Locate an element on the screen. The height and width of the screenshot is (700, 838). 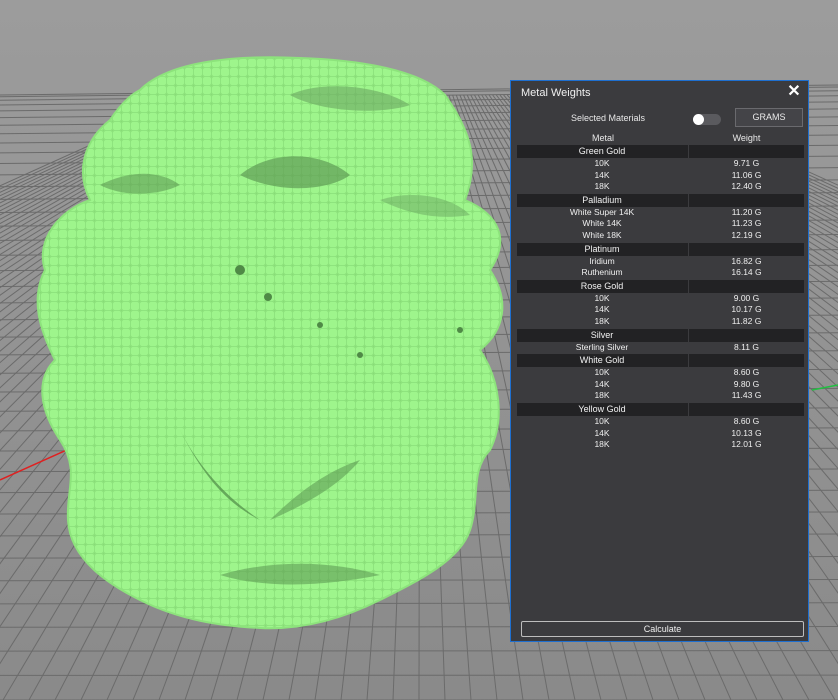
table-row: Ruthenium 16.14 G is located at coordinates (660, 273).